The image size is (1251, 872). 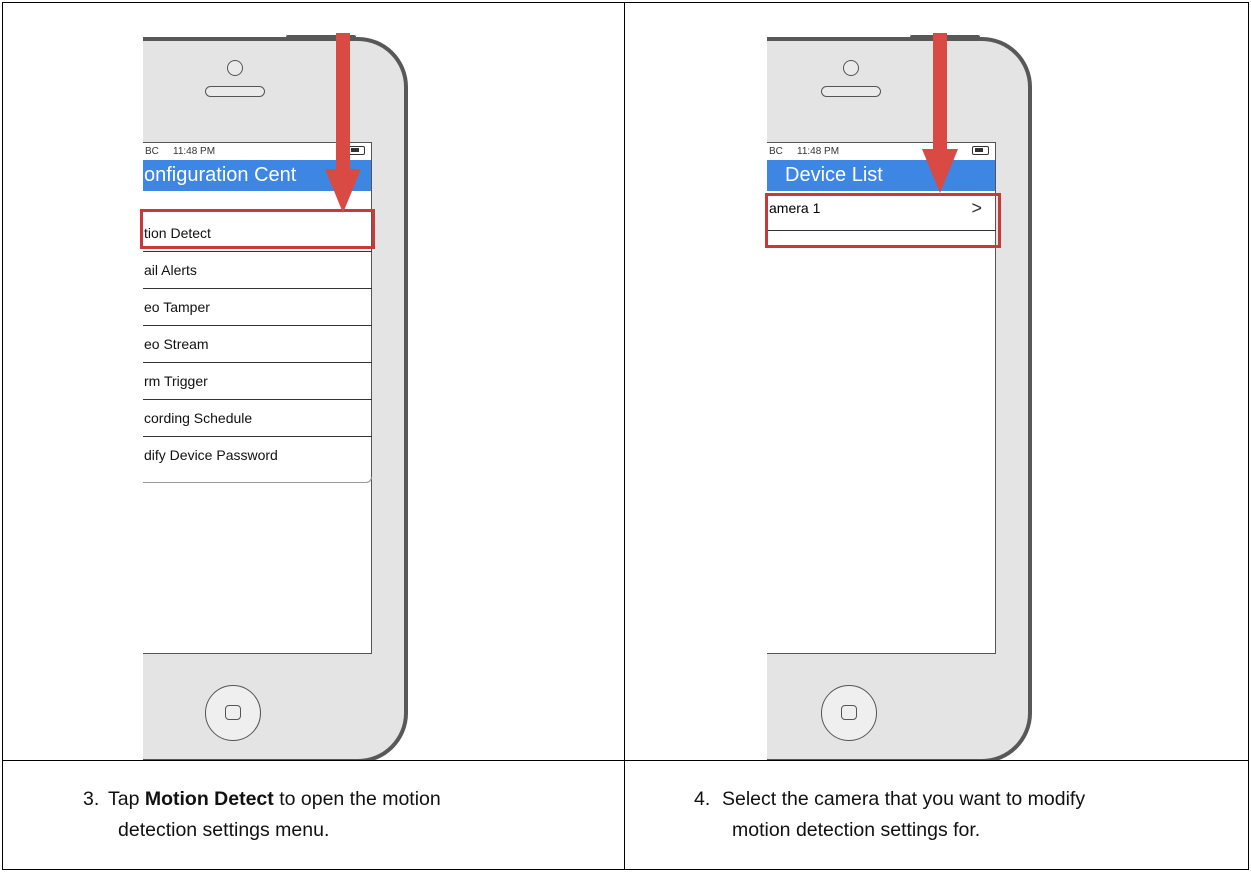 I want to click on motion-detect-highlight, so click(x=257, y=229).